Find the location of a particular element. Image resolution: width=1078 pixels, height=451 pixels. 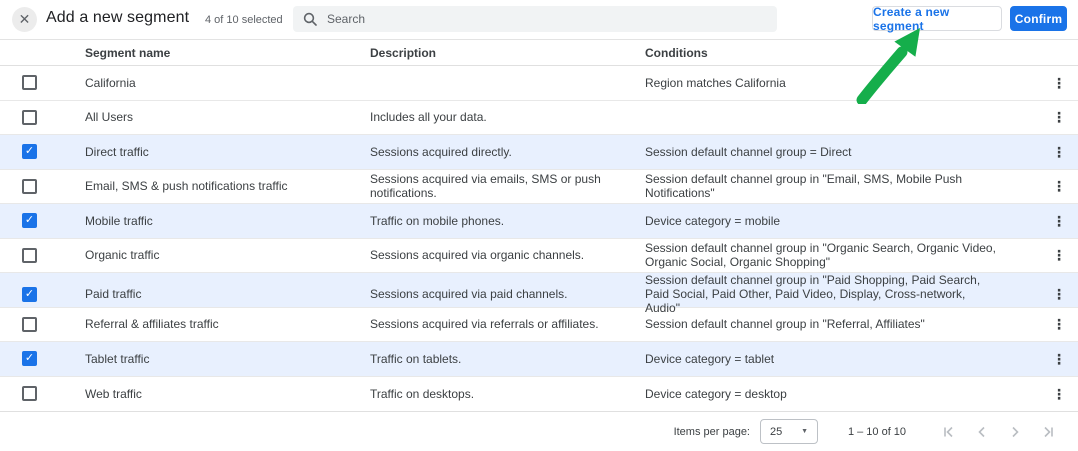

segment-description: Traffic on mobile phones. is located at coordinates (437, 220).